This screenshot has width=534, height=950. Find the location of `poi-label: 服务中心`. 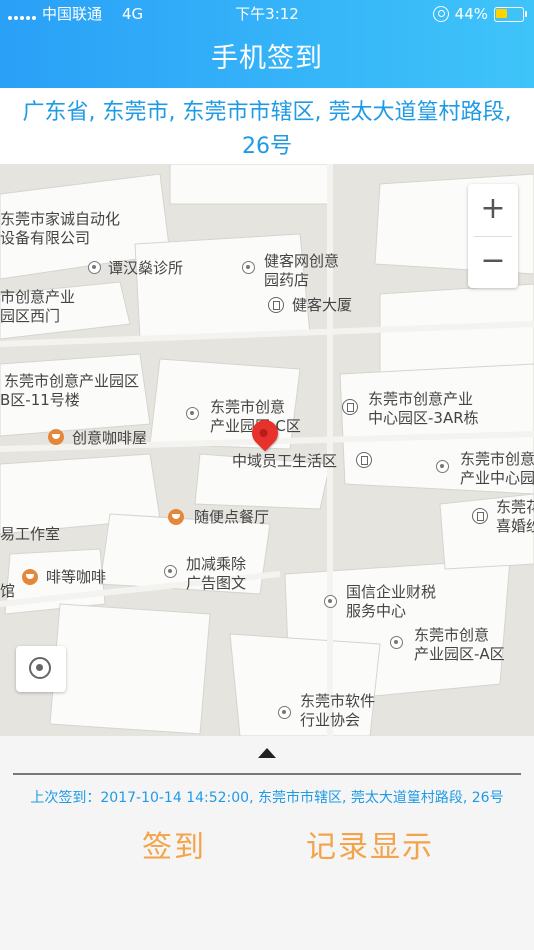

poi-label: 服务中心 is located at coordinates (376, 611).